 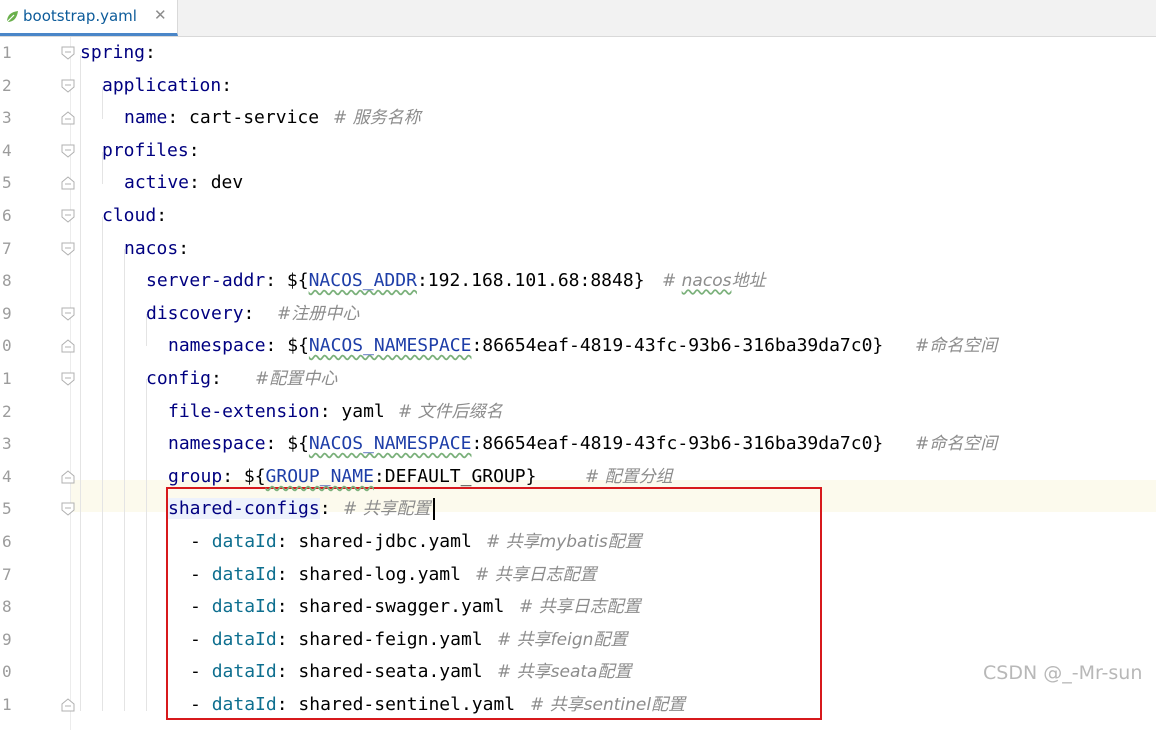 What do you see at coordinates (217, 345) in the screenshot?
I see `yaml-key: namespace` at bounding box center [217, 345].